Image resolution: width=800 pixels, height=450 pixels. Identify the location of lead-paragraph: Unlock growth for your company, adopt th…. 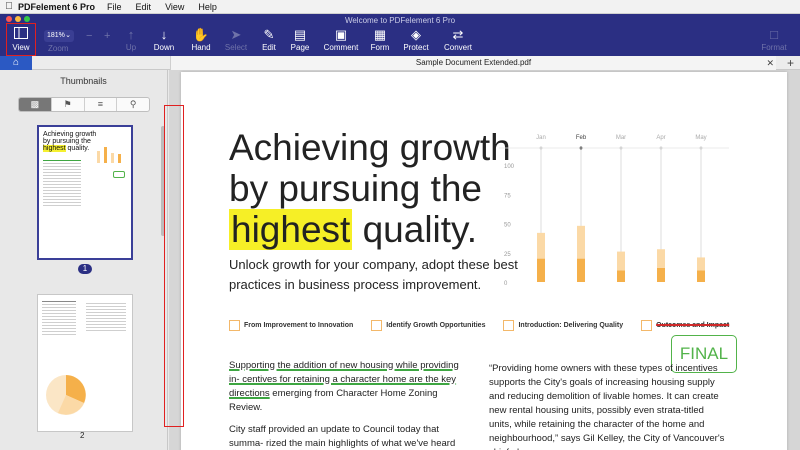
(373, 274).